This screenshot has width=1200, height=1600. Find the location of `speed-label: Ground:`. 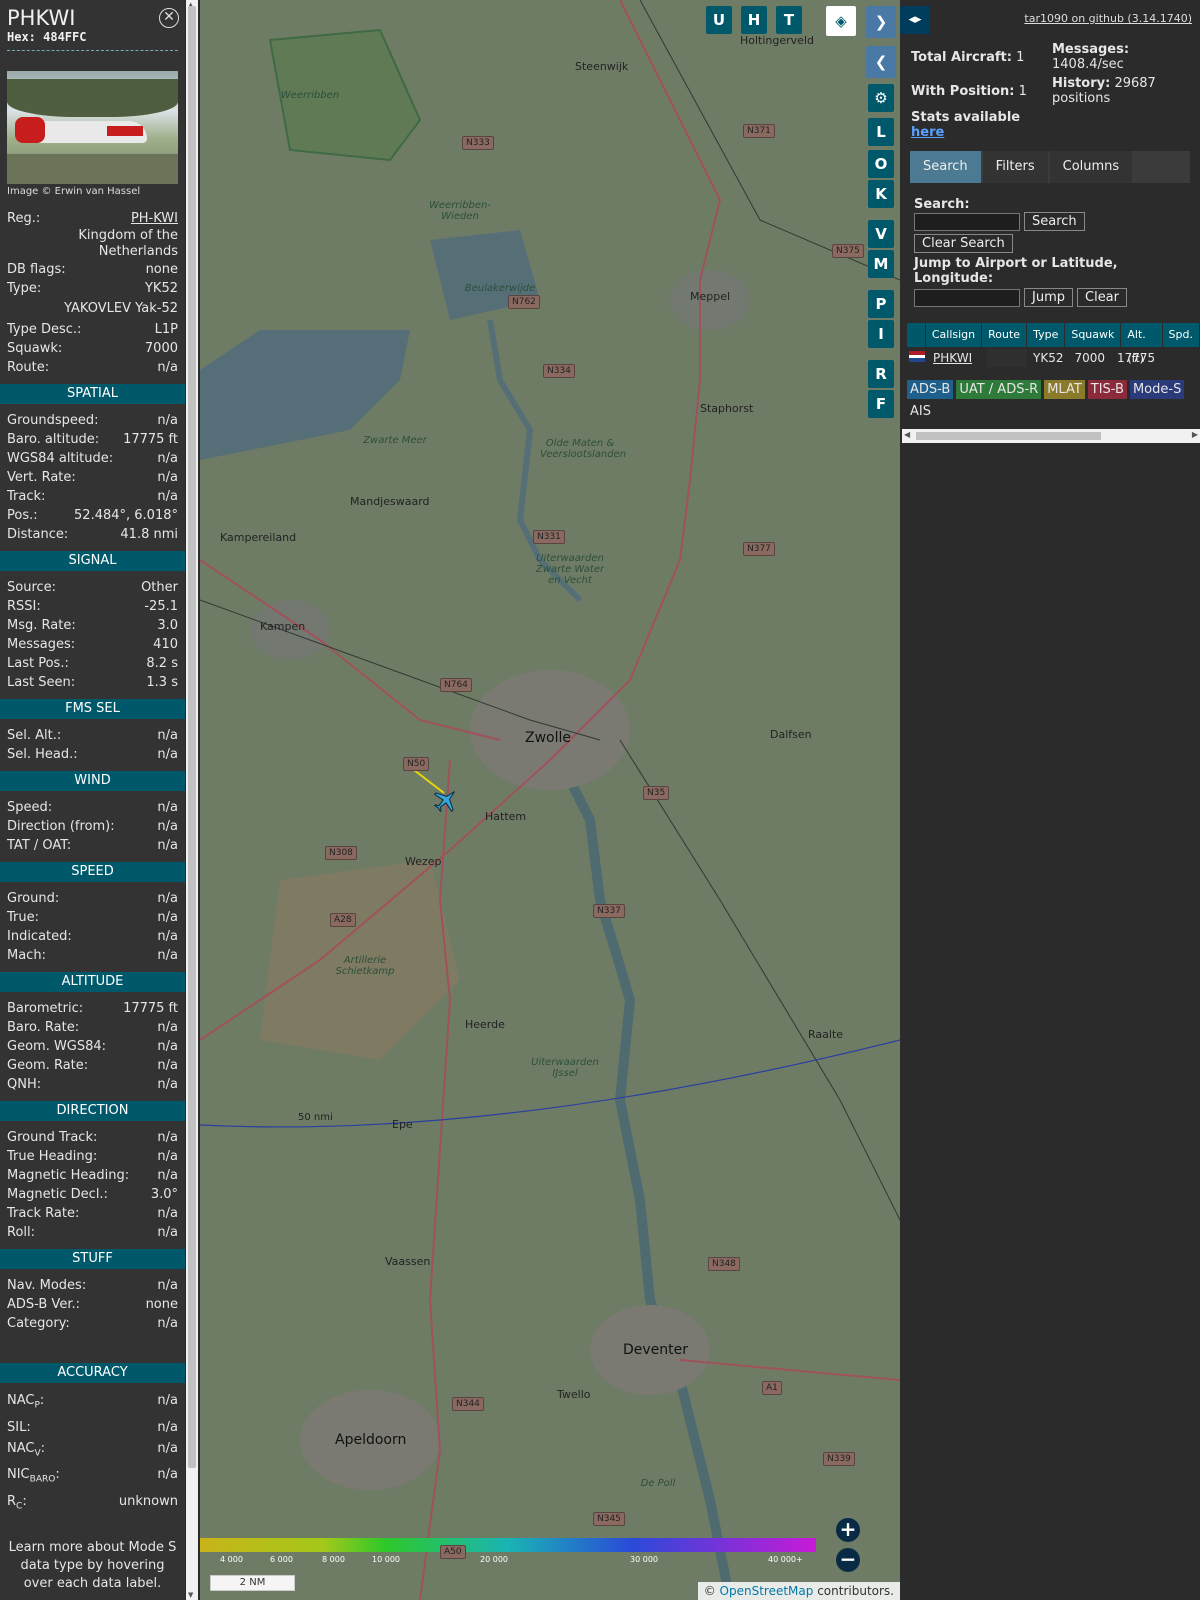

speed-label: Ground: is located at coordinates (33, 898).